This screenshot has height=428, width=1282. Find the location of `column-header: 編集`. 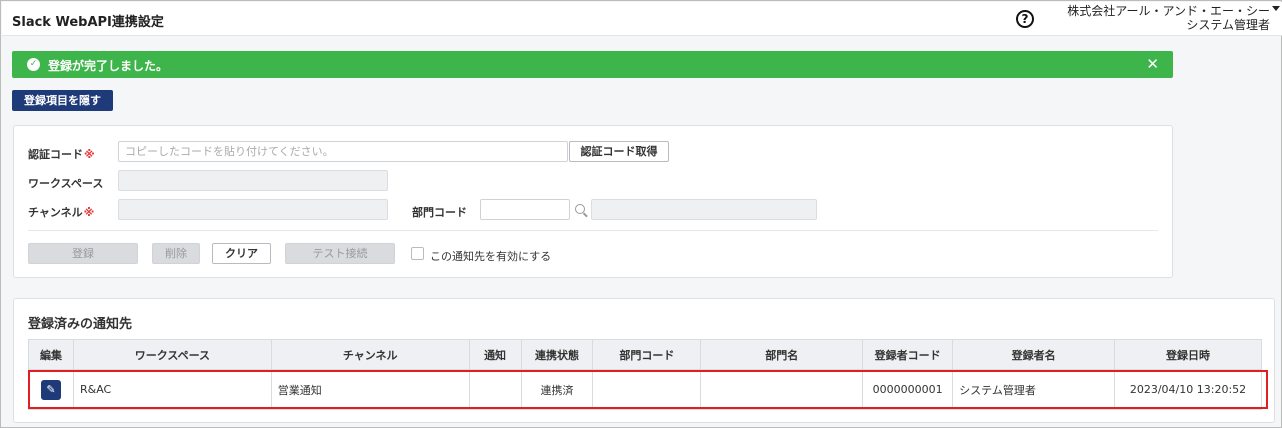

column-header: 編集 is located at coordinates (51, 354).